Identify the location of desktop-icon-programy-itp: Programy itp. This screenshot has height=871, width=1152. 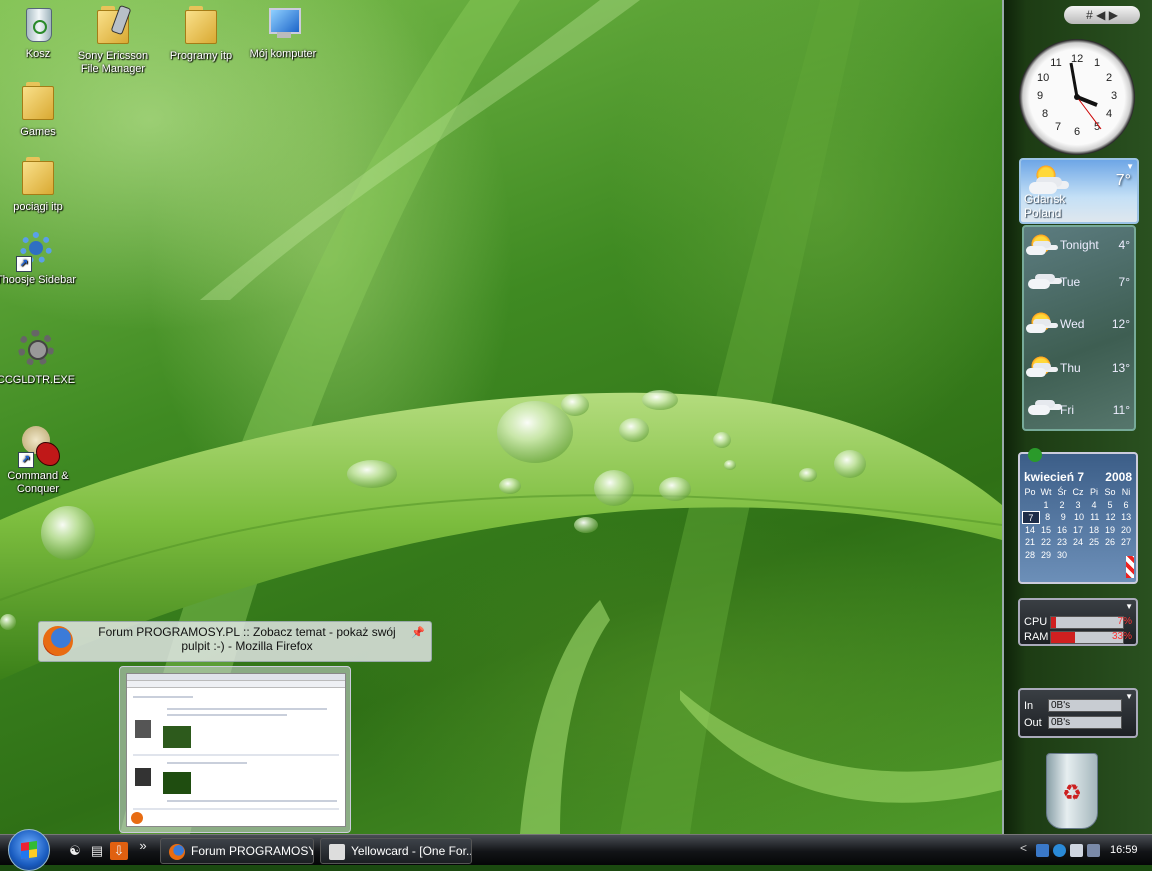
(201, 33).